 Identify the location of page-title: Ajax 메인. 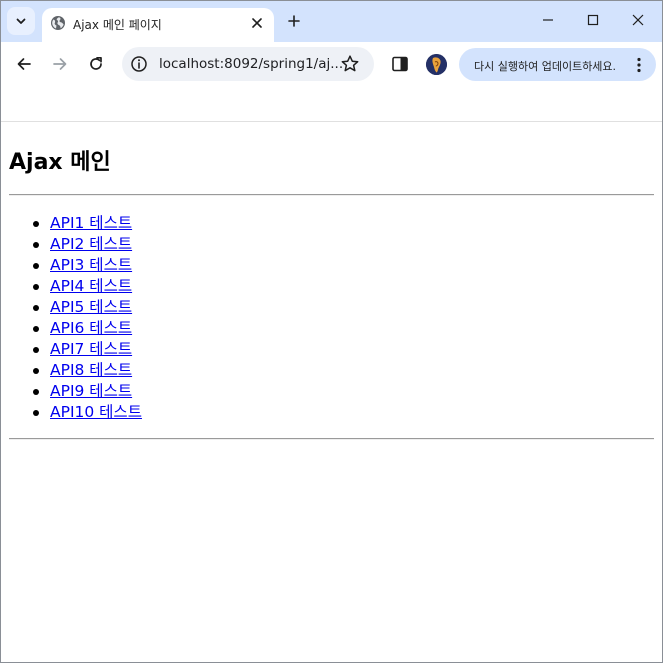
(60, 162).